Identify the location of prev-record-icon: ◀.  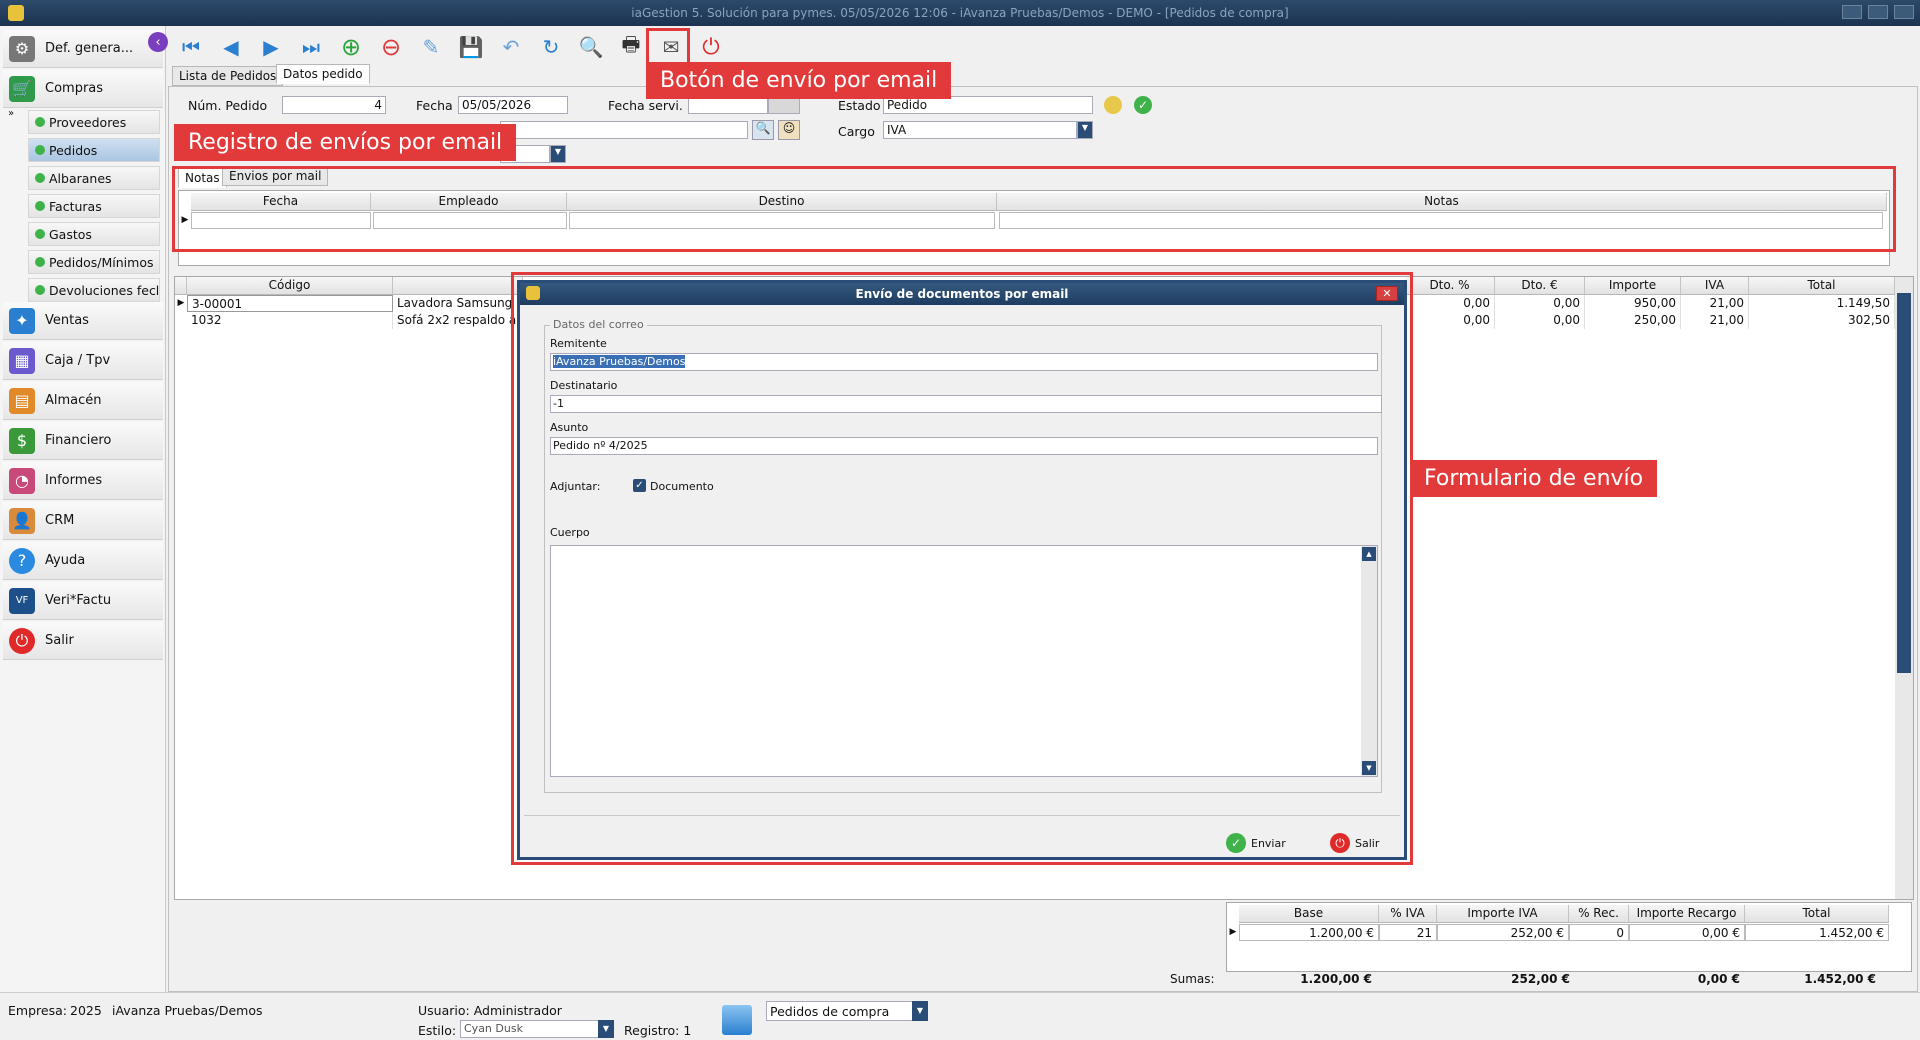
(231, 47).